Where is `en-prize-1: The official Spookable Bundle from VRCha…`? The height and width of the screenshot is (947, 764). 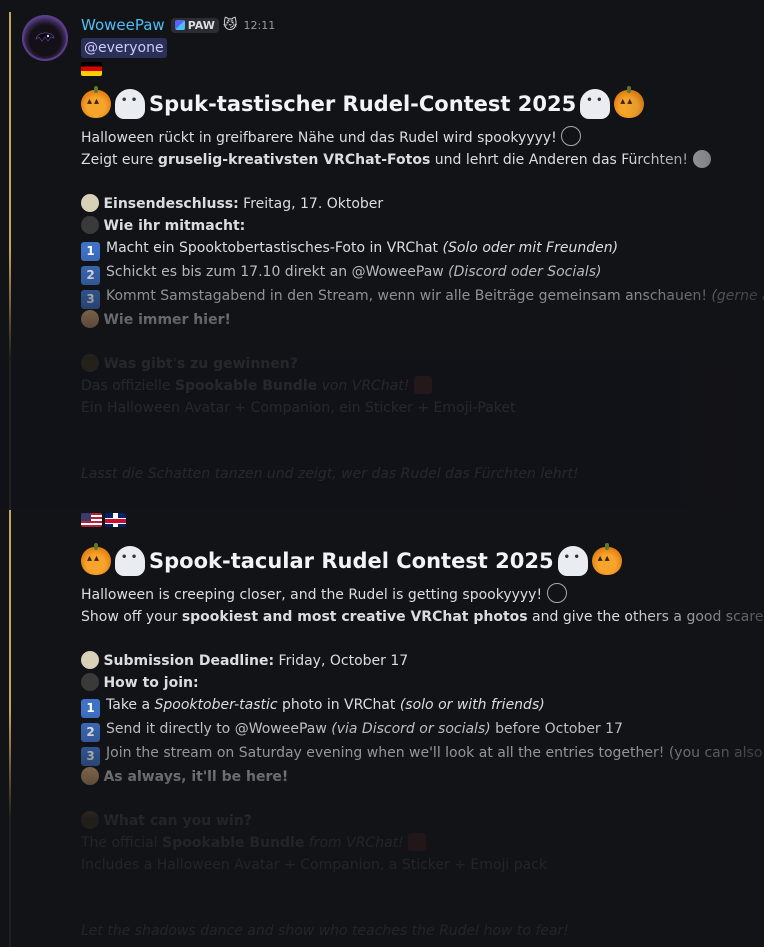
en-prize-1: The official Spookable Bundle from VRCha… is located at coordinates (422, 843).